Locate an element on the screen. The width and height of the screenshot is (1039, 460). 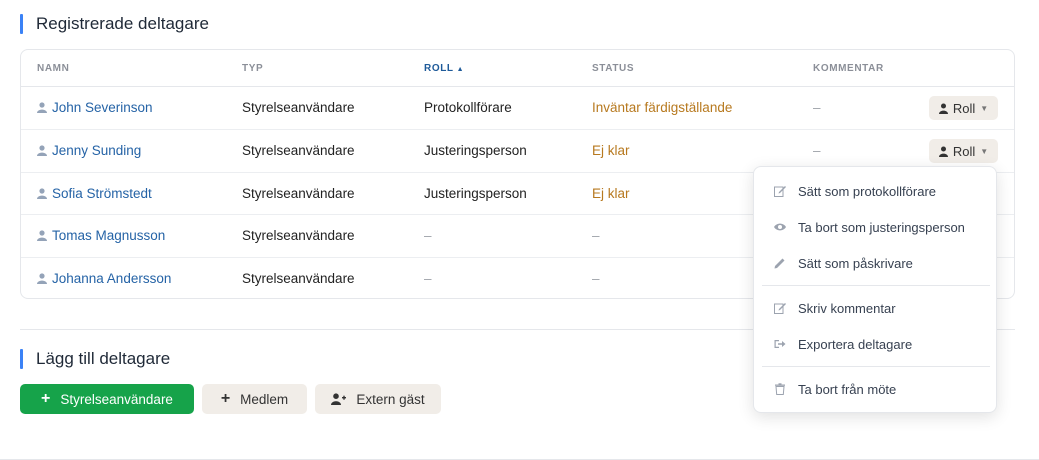
participant-name-link: Jenny Sunding is located at coordinates (89, 150).